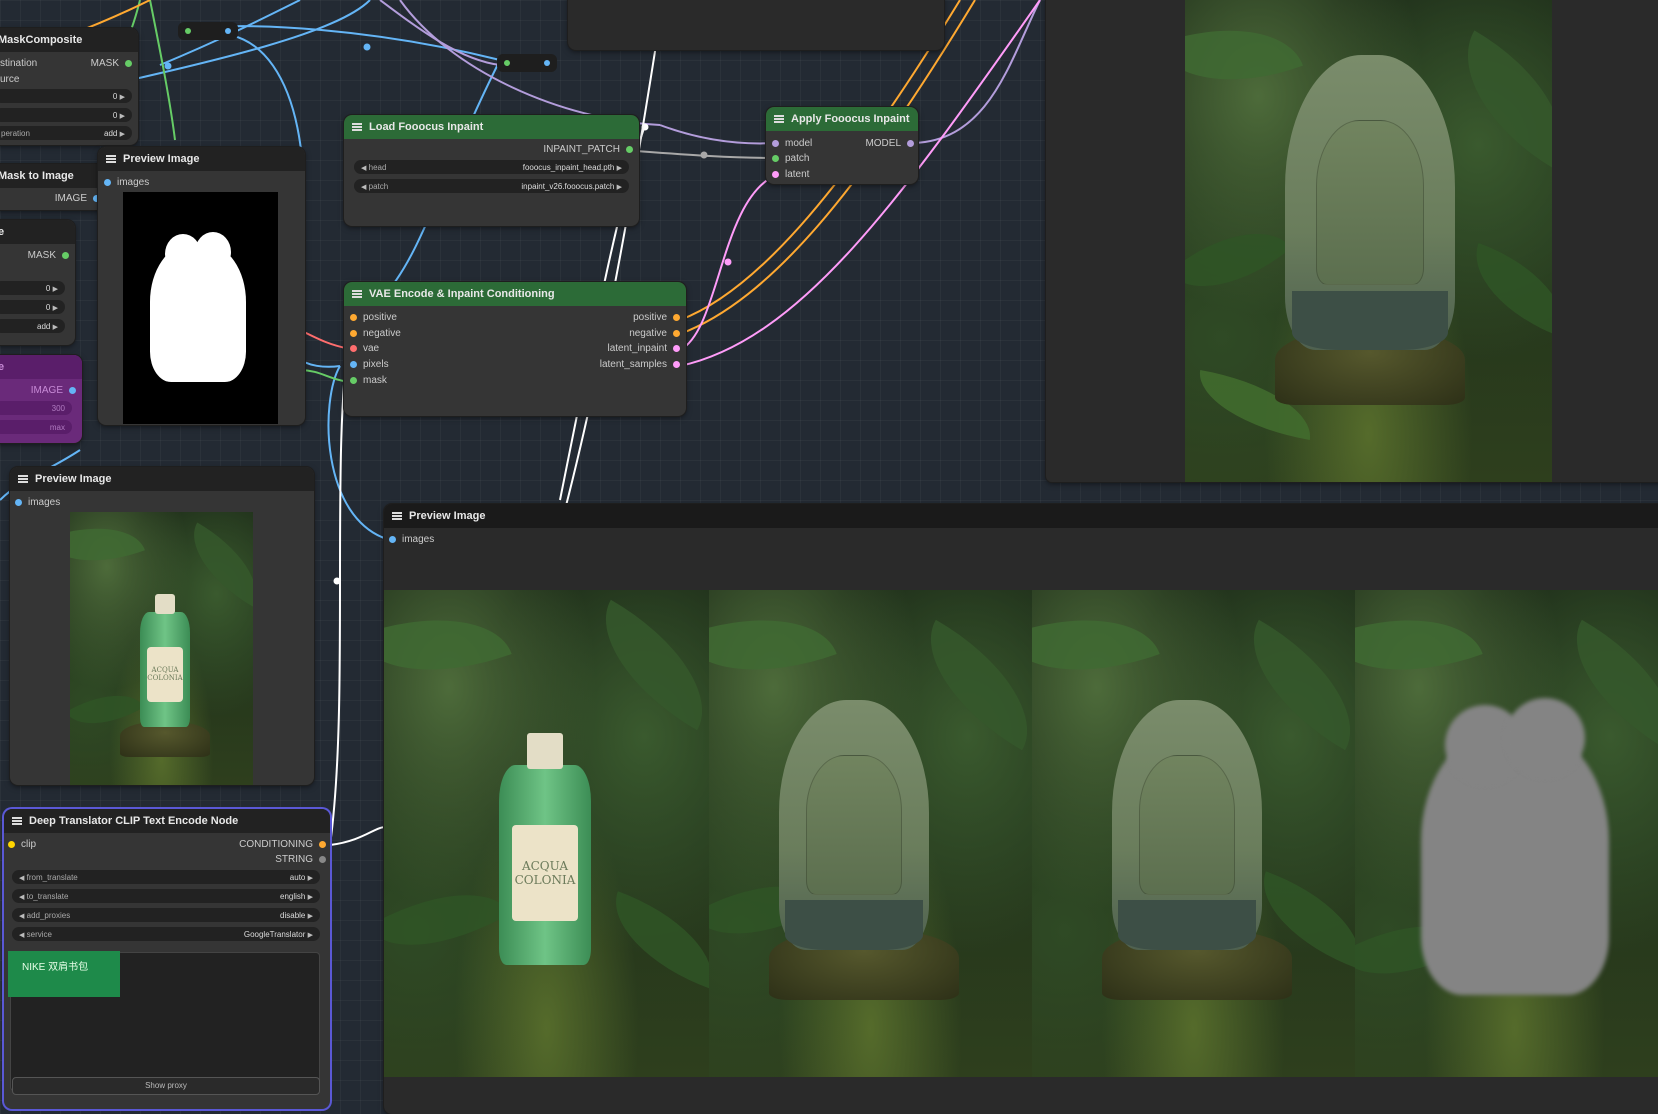 The height and width of the screenshot is (1114, 1658). I want to click on node-title: Mask to Image, so click(53, 176).